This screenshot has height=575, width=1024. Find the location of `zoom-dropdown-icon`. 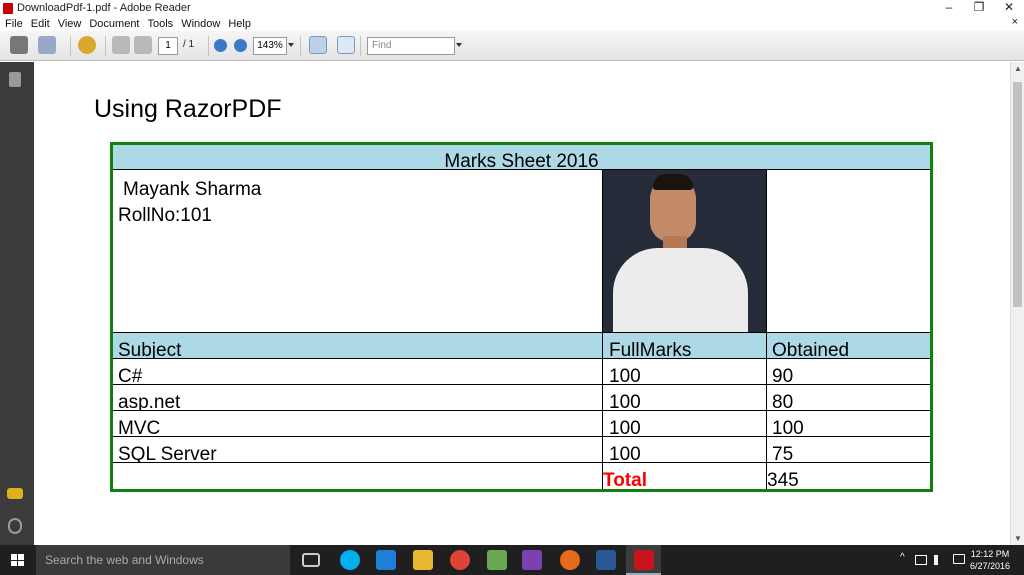

zoom-dropdown-icon is located at coordinates (291, 45).